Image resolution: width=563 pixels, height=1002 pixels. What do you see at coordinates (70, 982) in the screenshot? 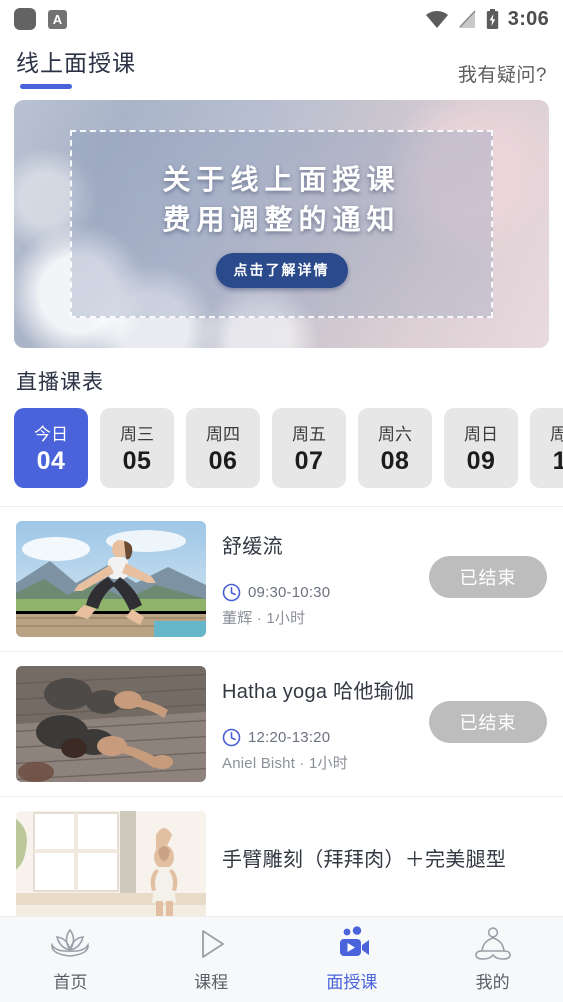
I see `nav-item-label: 首页` at bounding box center [70, 982].